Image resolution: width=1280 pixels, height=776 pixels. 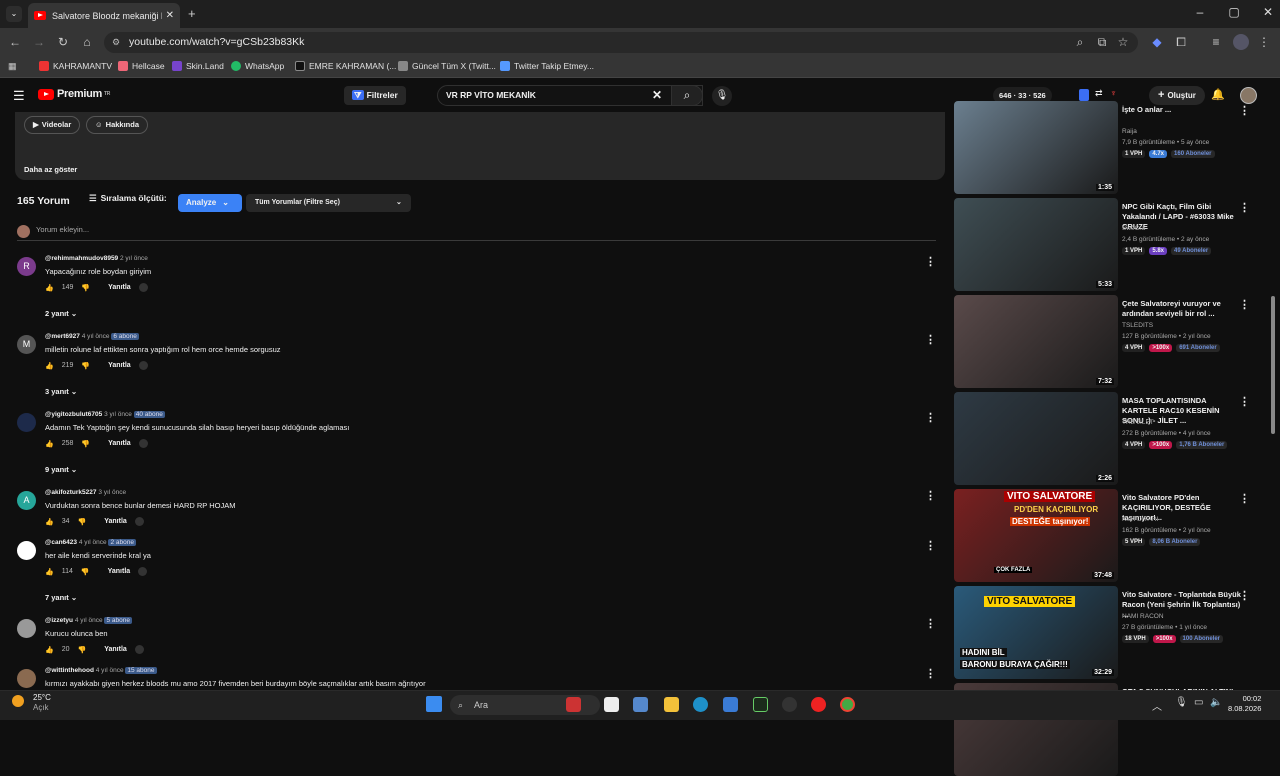 I want to click on bookmark-item: Skin.Land, so click(x=198, y=66).